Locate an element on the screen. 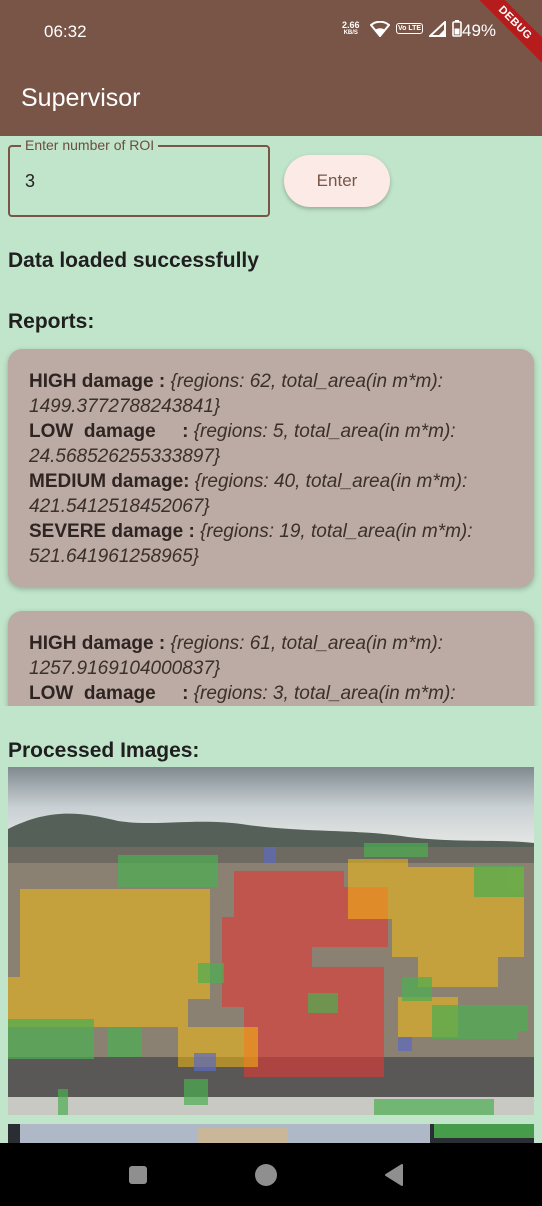  network-speed: 2.66 KB/S is located at coordinates (351, 29).